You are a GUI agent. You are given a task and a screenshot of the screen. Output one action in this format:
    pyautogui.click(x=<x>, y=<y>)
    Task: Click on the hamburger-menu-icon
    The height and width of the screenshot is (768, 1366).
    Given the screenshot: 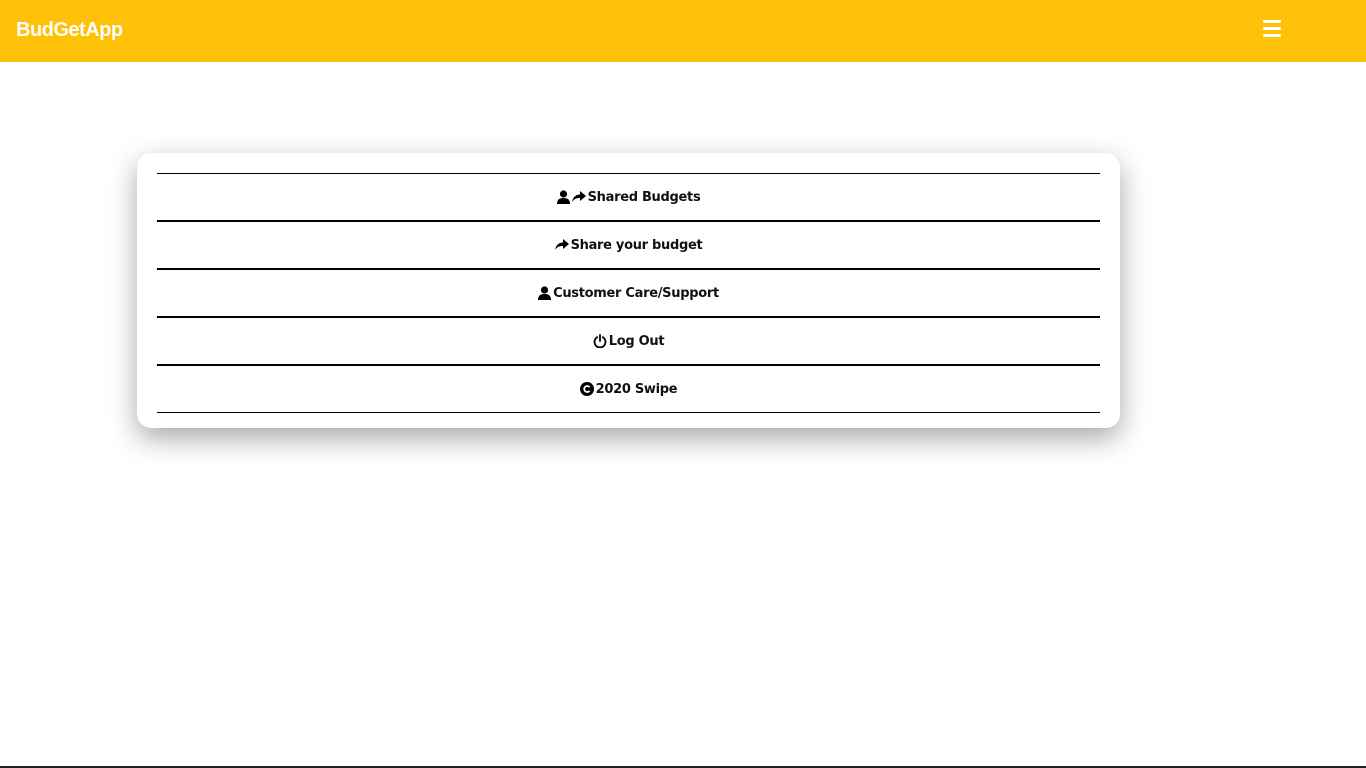 What is the action you would take?
    pyautogui.click(x=1272, y=30)
    